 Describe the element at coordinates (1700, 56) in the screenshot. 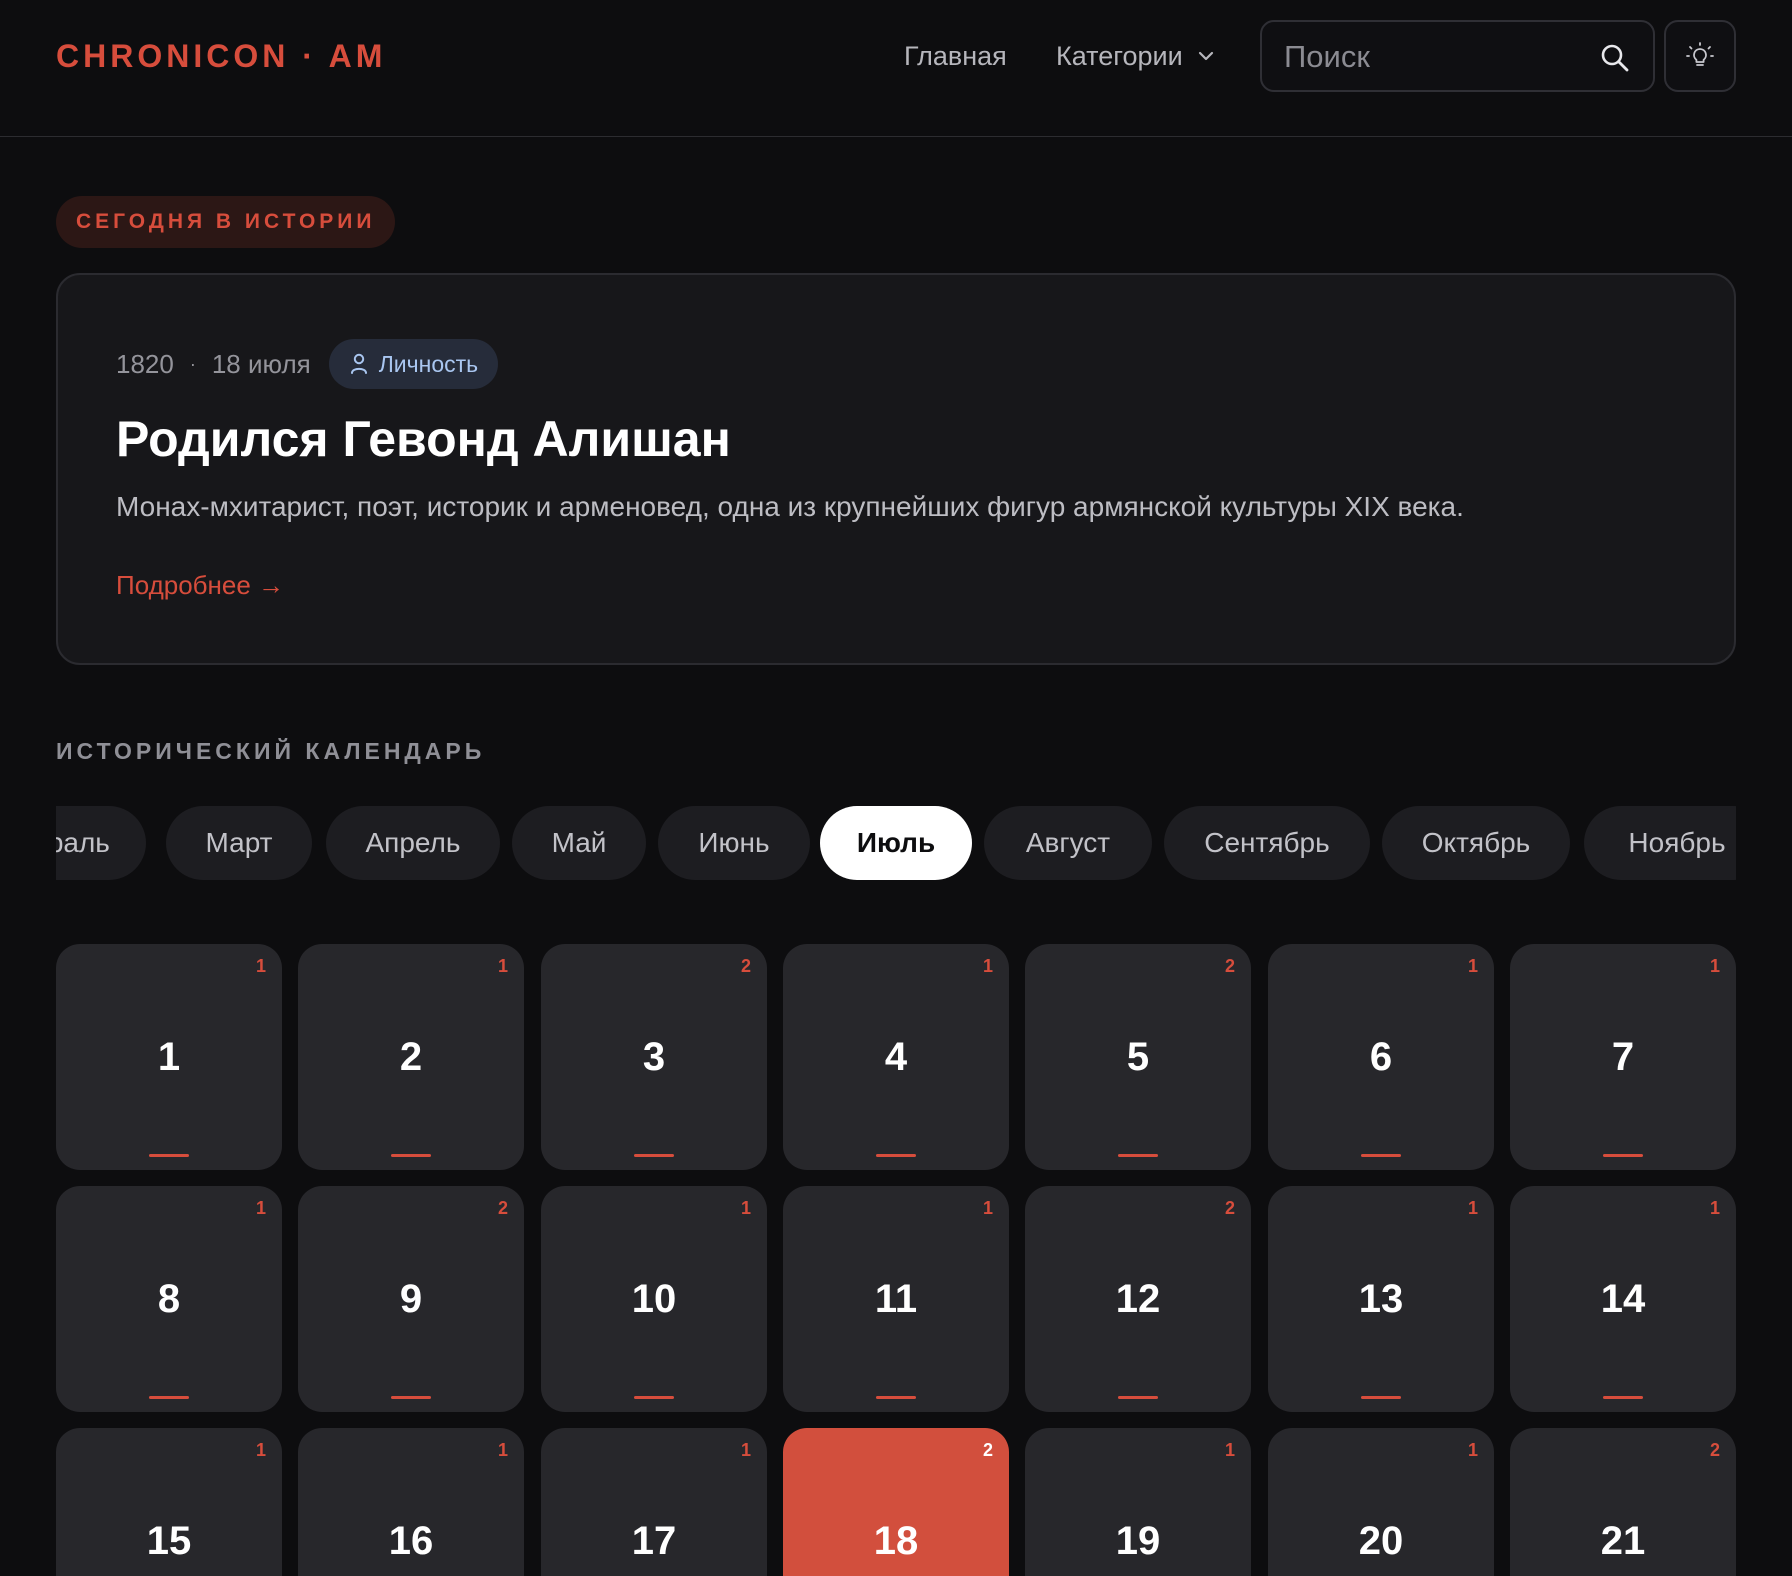

I see `theme-toggle-button` at that location.